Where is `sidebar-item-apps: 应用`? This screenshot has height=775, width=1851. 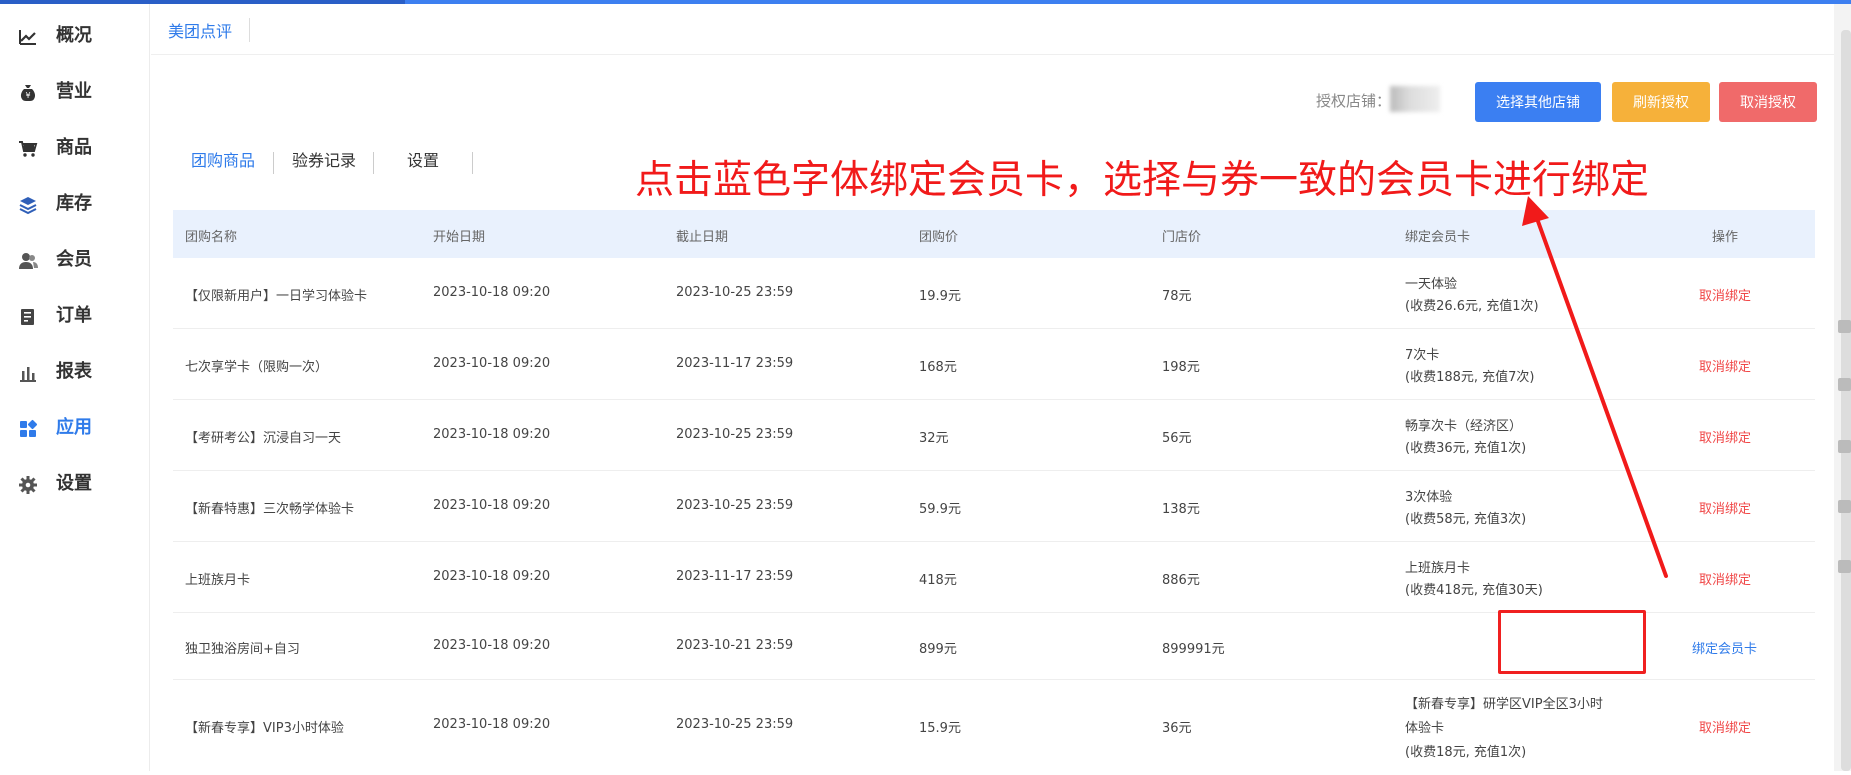 sidebar-item-apps: 应用 is located at coordinates (75, 428).